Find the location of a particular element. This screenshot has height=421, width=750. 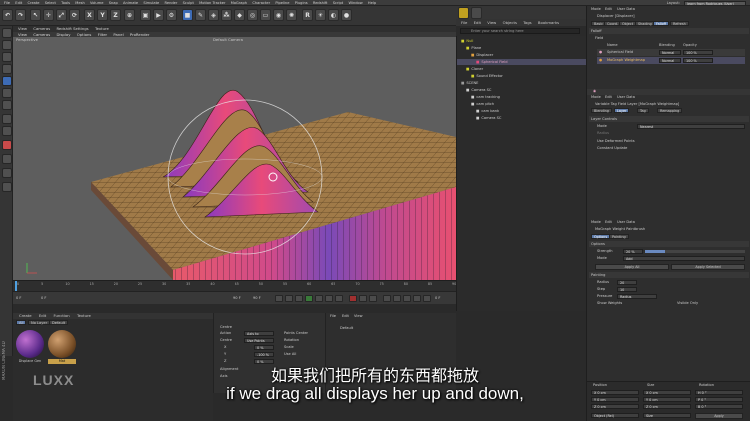

pen-icon: ✎ is located at coordinates (200, 15).